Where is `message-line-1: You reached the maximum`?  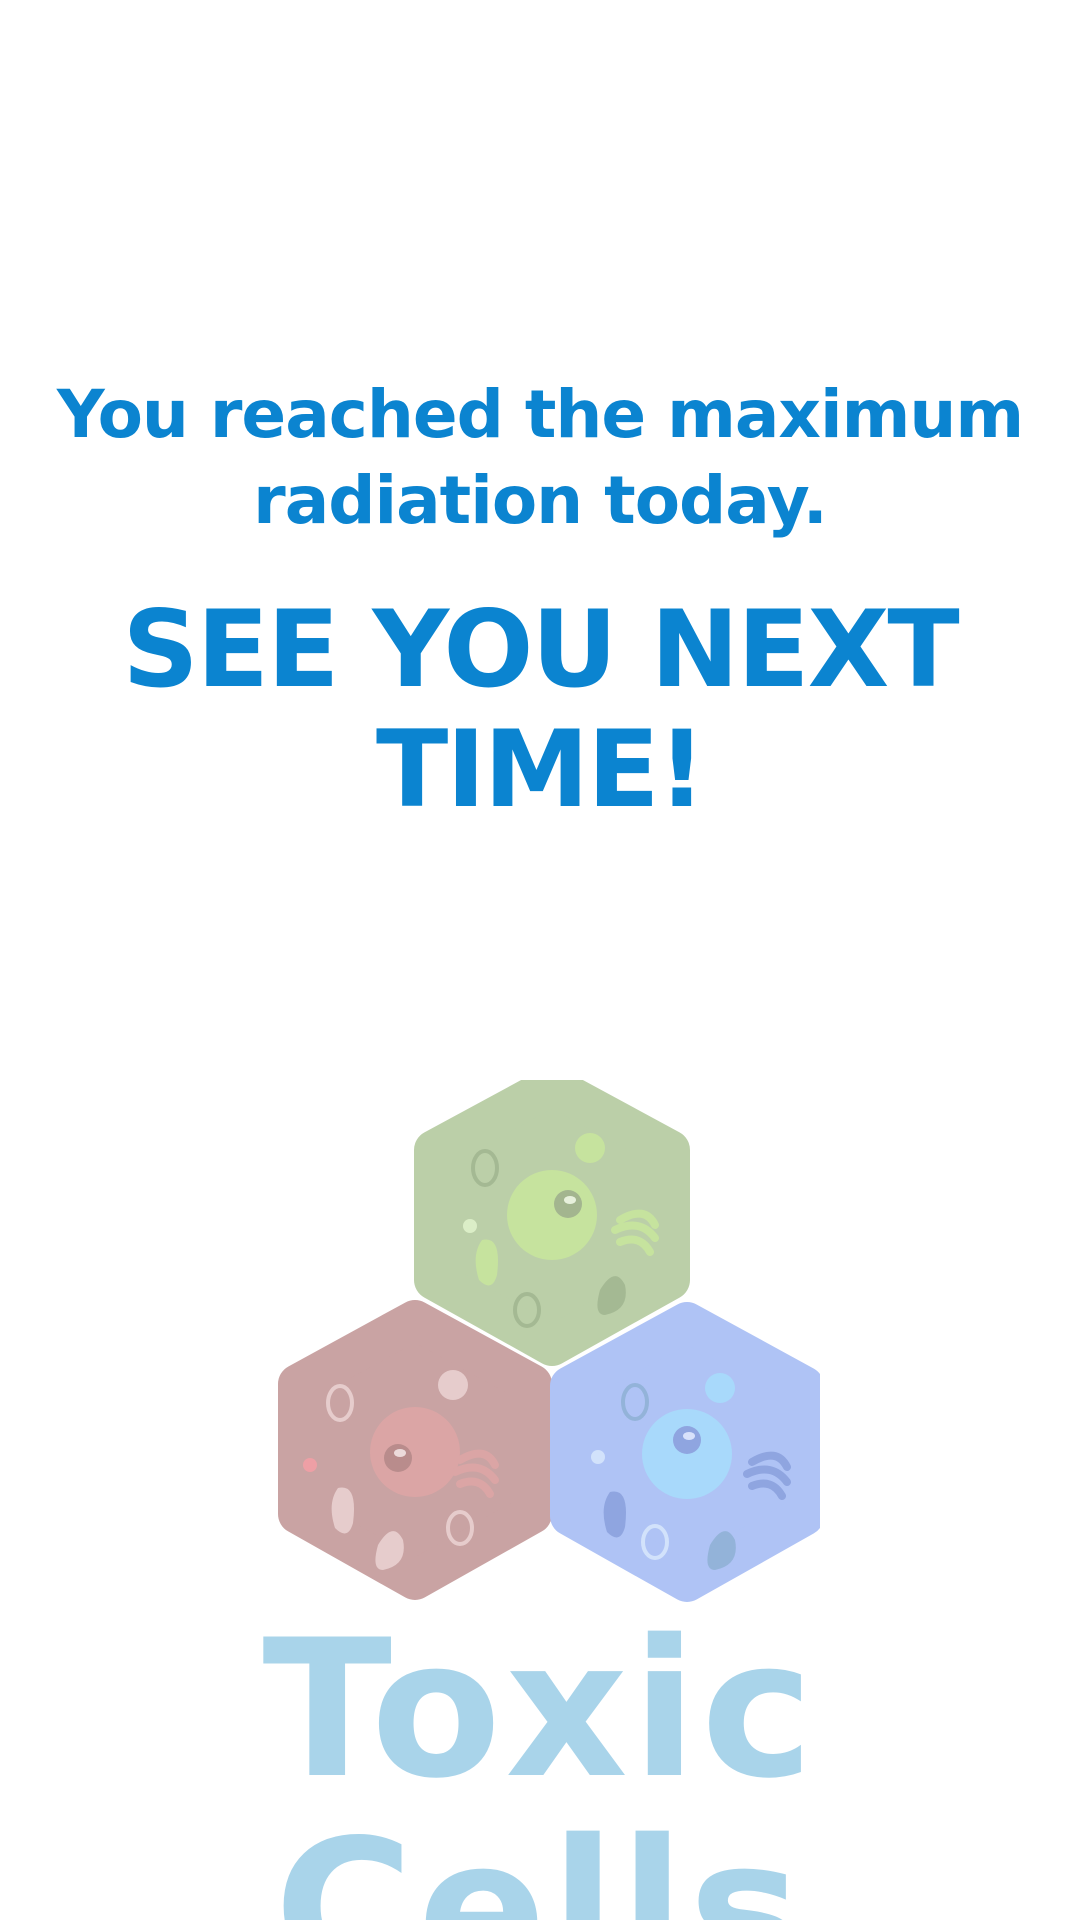 message-line-1: You reached the maximum is located at coordinates (540, 414).